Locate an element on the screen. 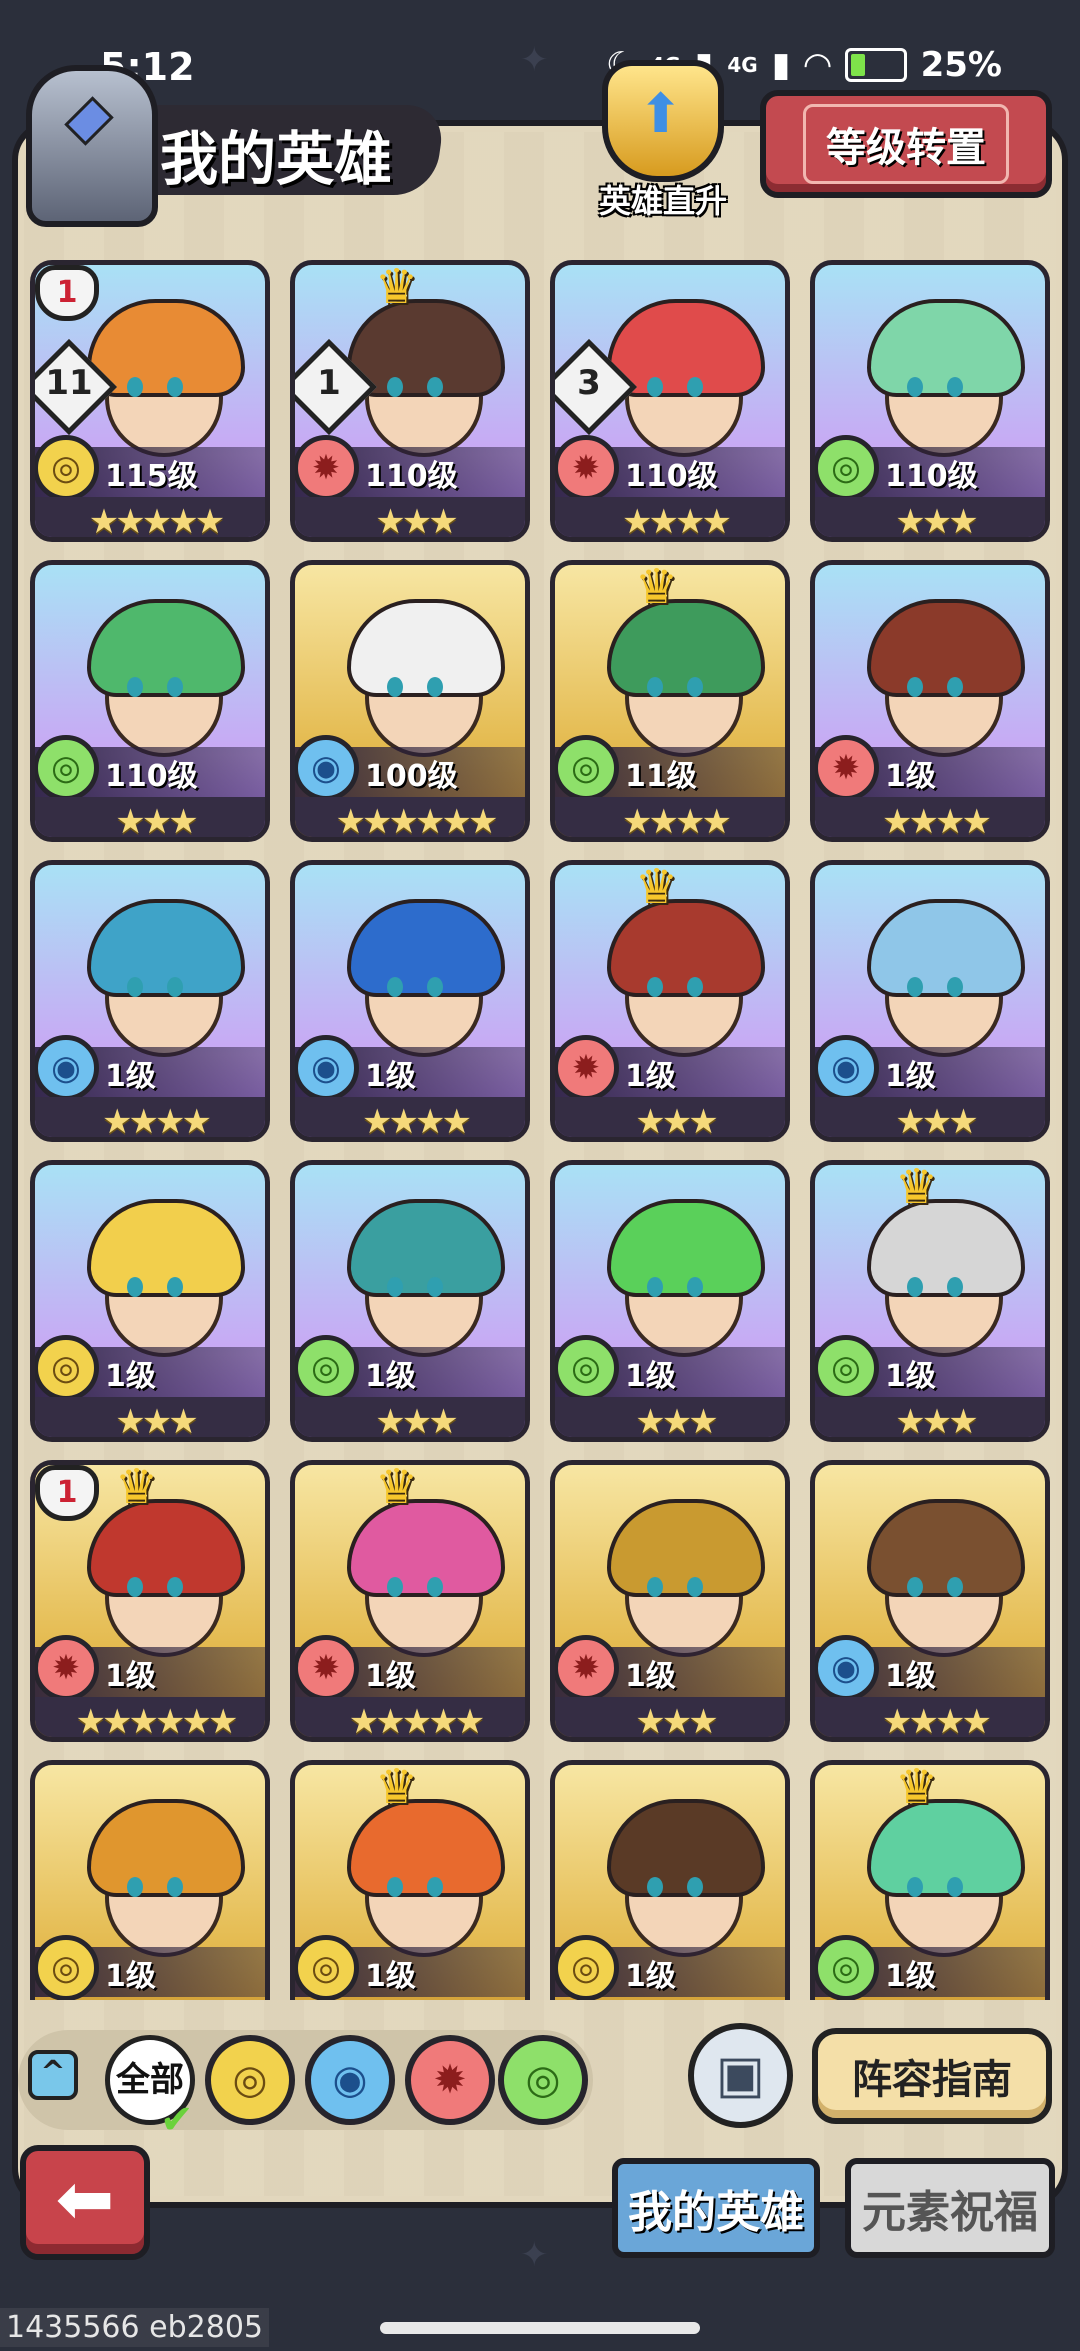 The image size is (1080, 2351). hero-card: 1级 ✹ ★★★★★★ ♛ 1 is located at coordinates (150, 1601).